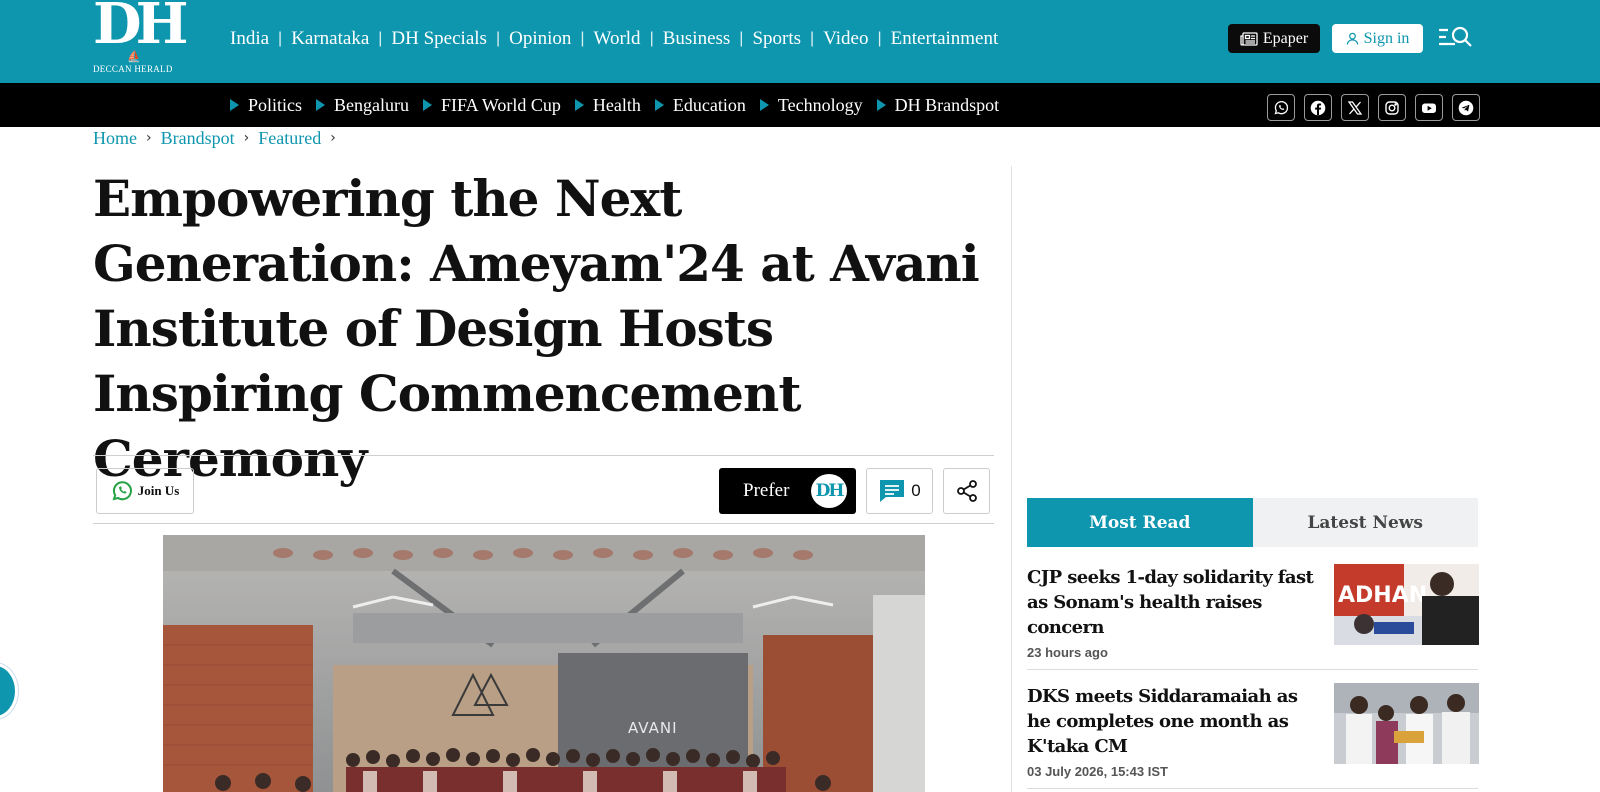  I want to click on breadcrumb-featured: Featured, so click(289, 138).